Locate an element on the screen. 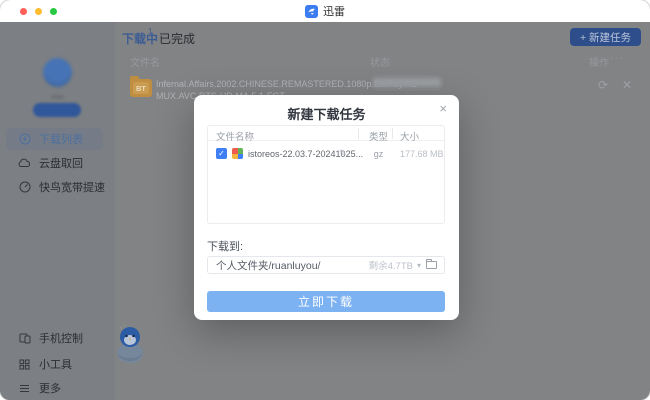 The image size is (650, 400). sidebar-item-phone-control: 手机控制 is located at coordinates (57, 338).